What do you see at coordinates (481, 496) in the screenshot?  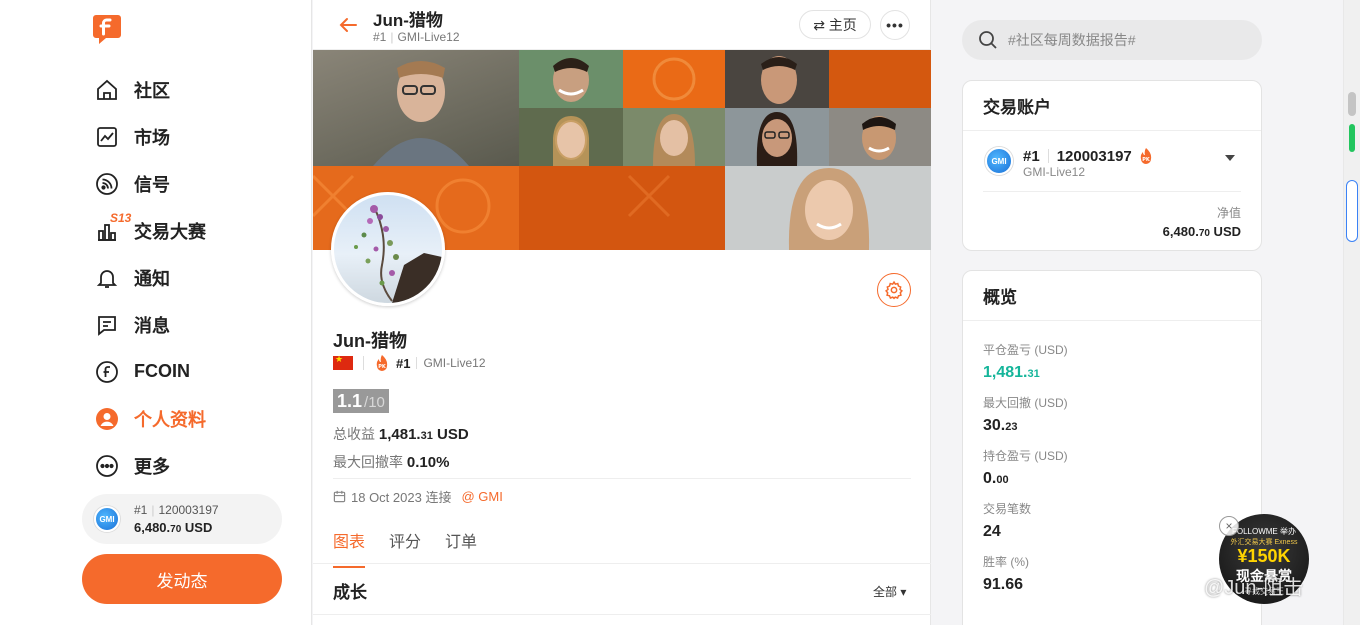 I see `broker-link: @ GMI` at bounding box center [481, 496].